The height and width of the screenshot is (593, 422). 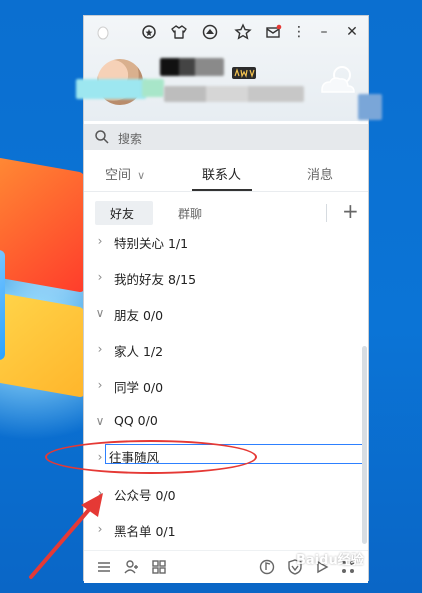 I want to click on list-item: › 公众号 0/0, so click(x=226, y=493).